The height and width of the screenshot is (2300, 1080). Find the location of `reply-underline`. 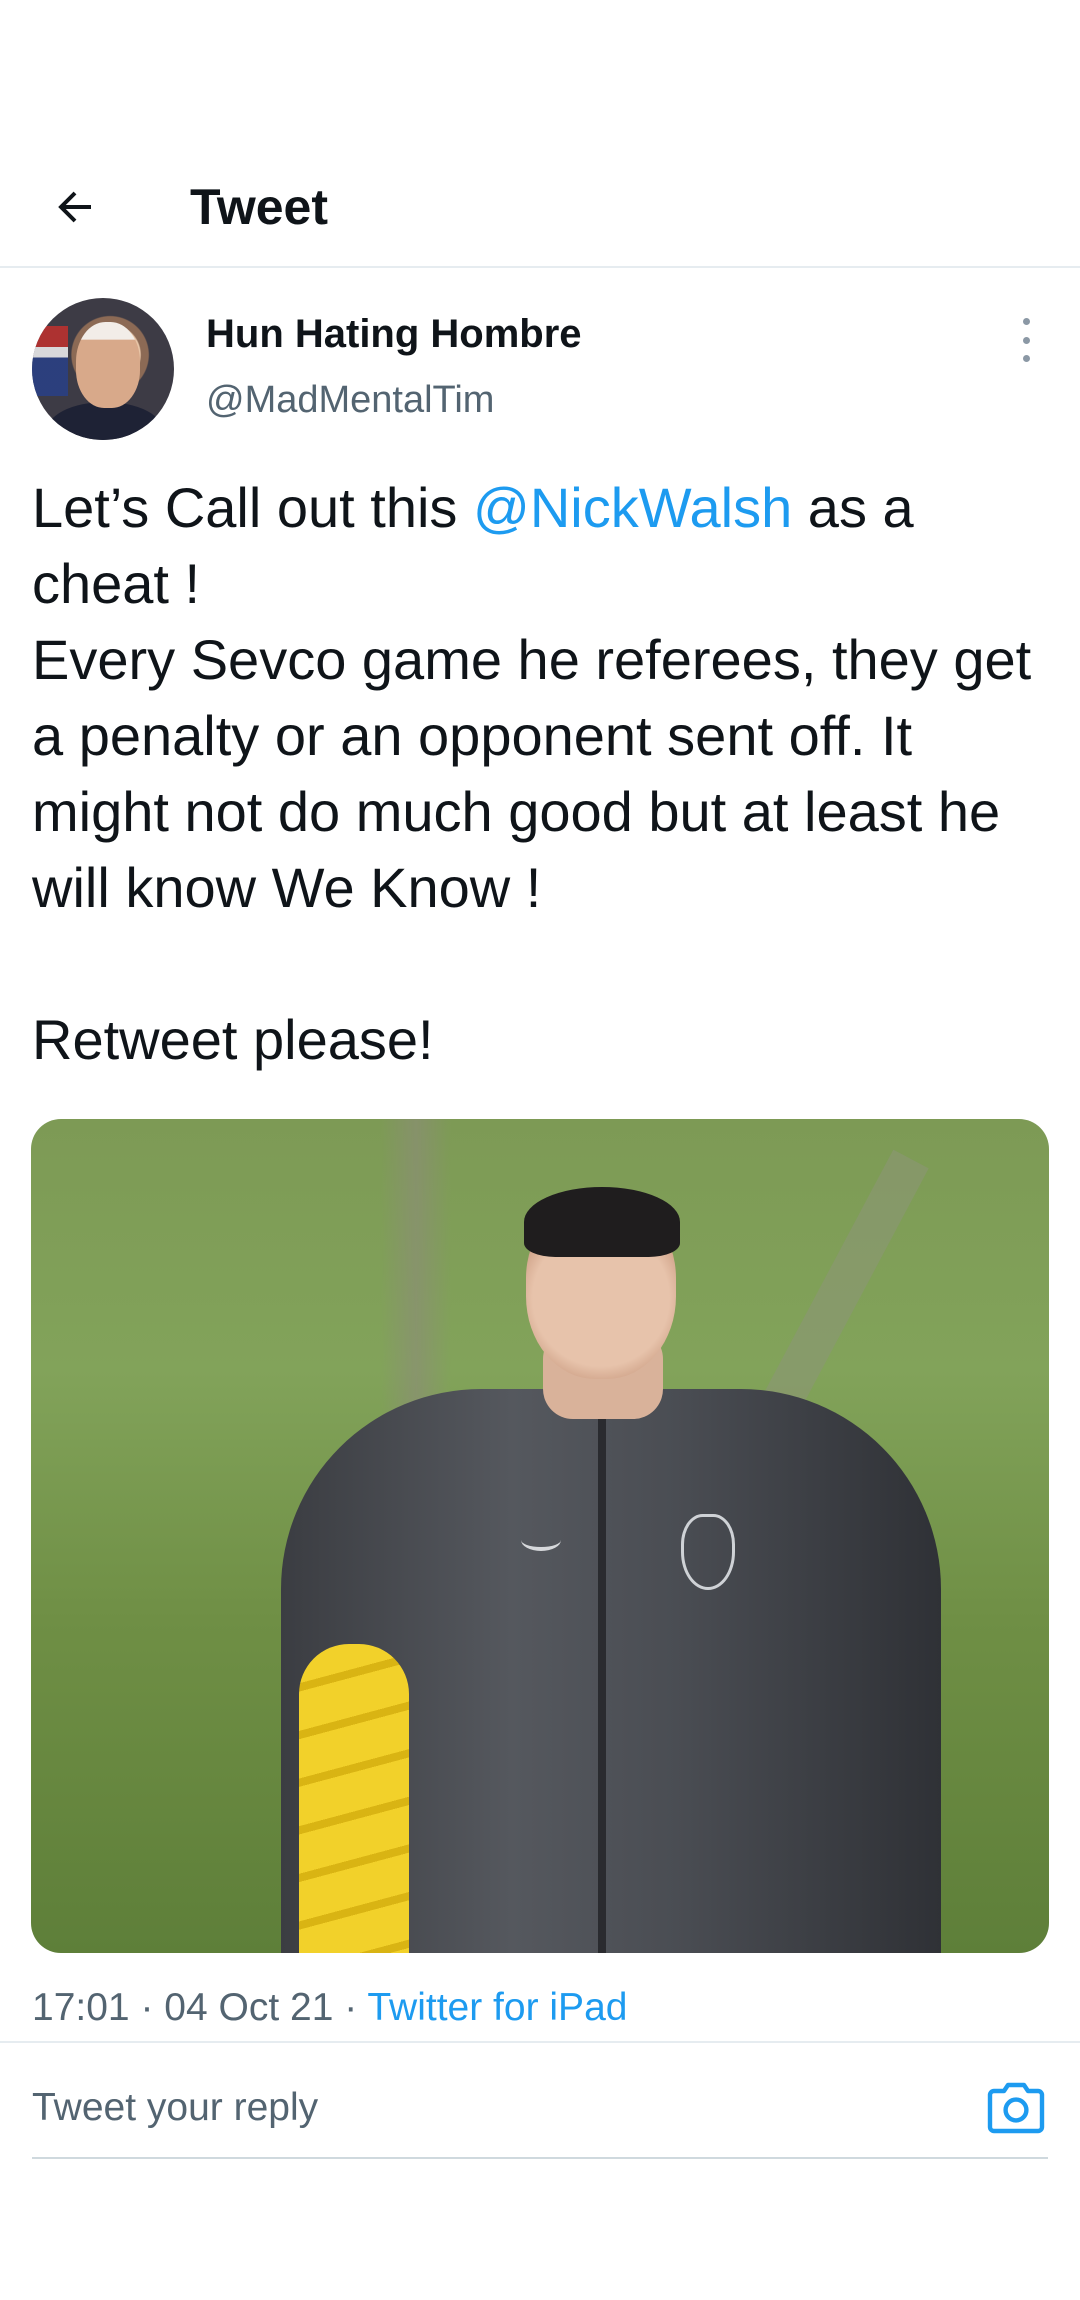

reply-underline is located at coordinates (540, 2158).